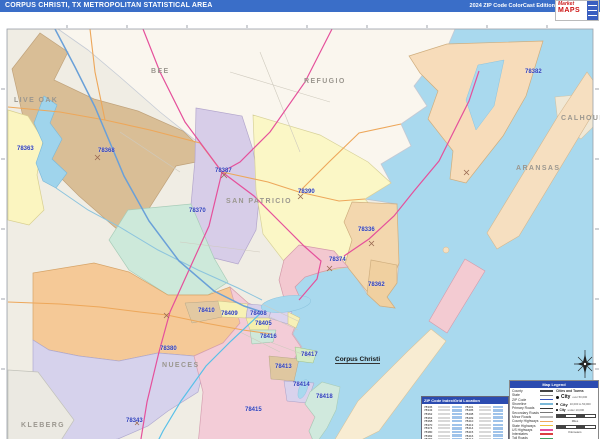 The image size is (600, 439). I want to click on scale-bar-kilometers: Kilometers, so click(575, 429).